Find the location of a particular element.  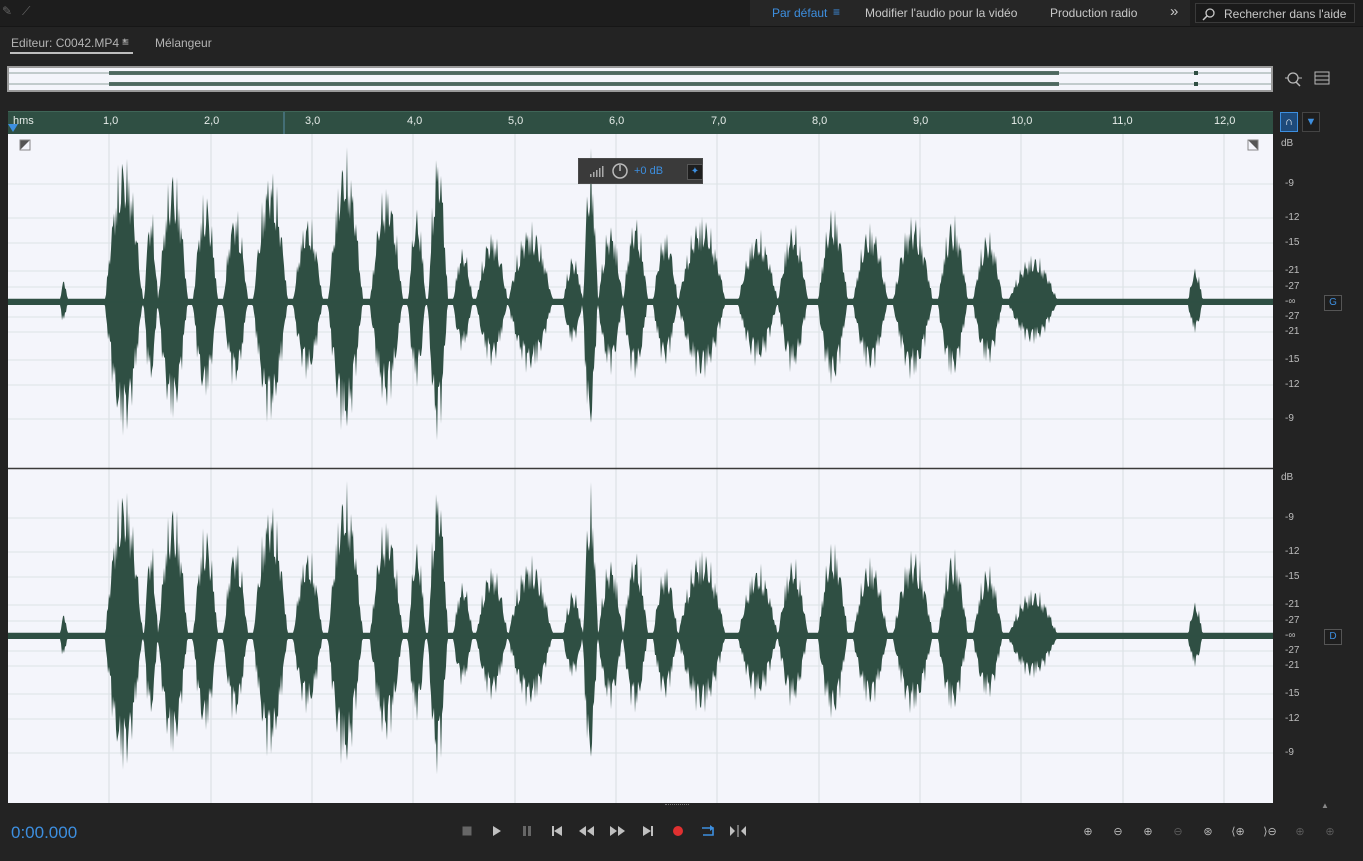

zoom-full-icon is located at coordinates (1294, 79).